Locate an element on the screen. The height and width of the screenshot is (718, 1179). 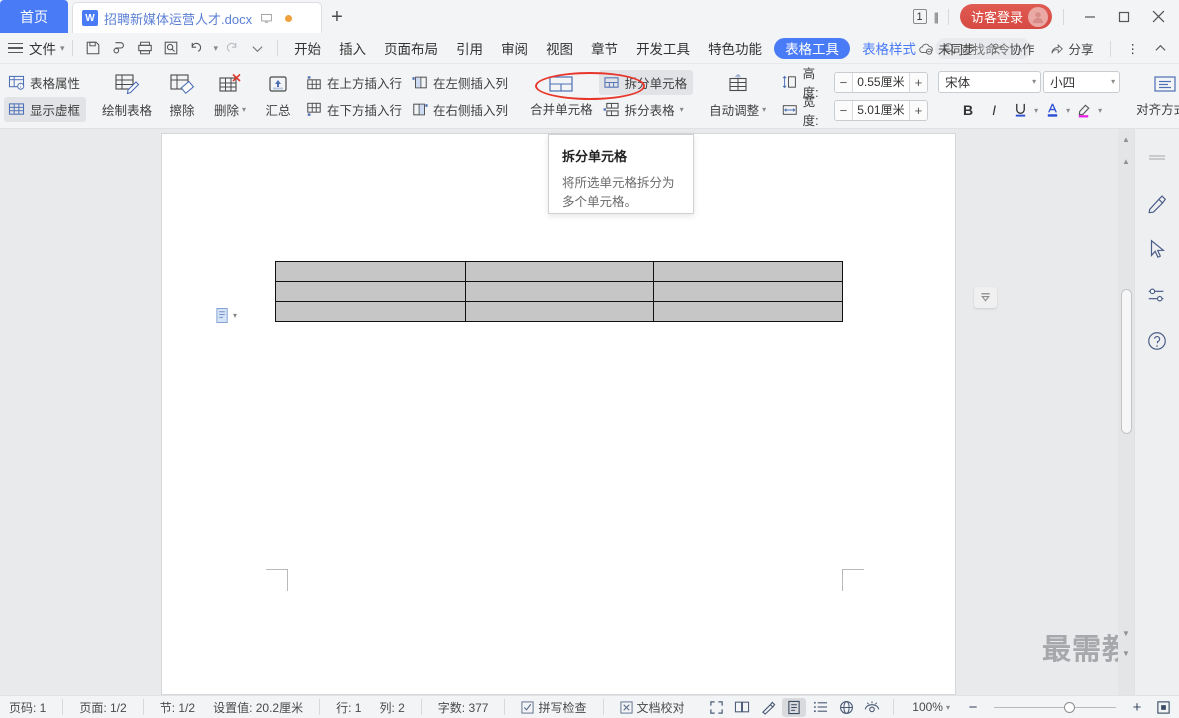
eraser-button: 擦除 is located at coordinates (182, 96).